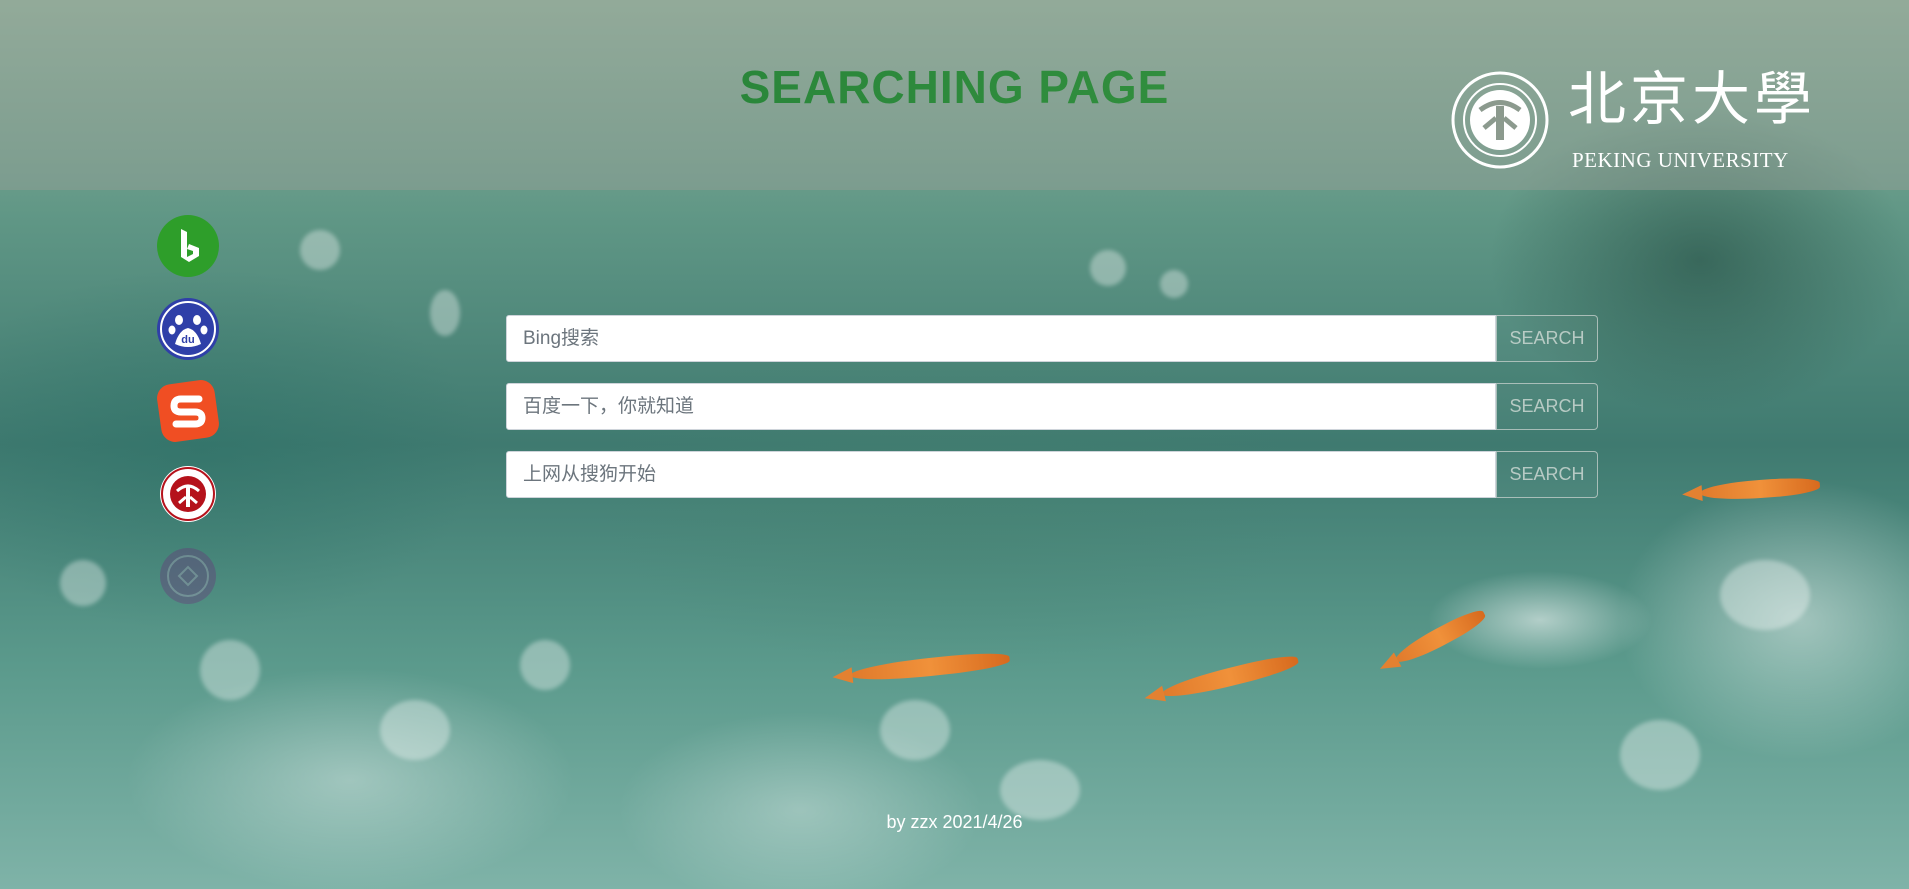 The image size is (1909, 889). Describe the element at coordinates (1001, 474) in the screenshot. I see `sogou-search-input` at that location.